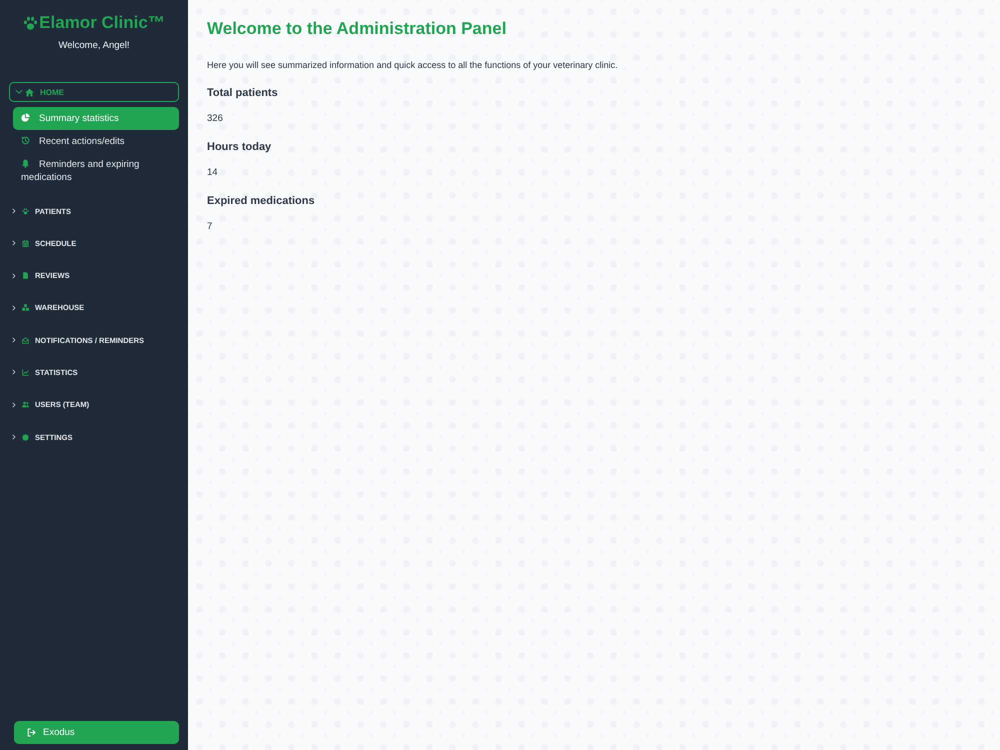  What do you see at coordinates (25, 372) in the screenshot?
I see `line-chart-icon` at bounding box center [25, 372].